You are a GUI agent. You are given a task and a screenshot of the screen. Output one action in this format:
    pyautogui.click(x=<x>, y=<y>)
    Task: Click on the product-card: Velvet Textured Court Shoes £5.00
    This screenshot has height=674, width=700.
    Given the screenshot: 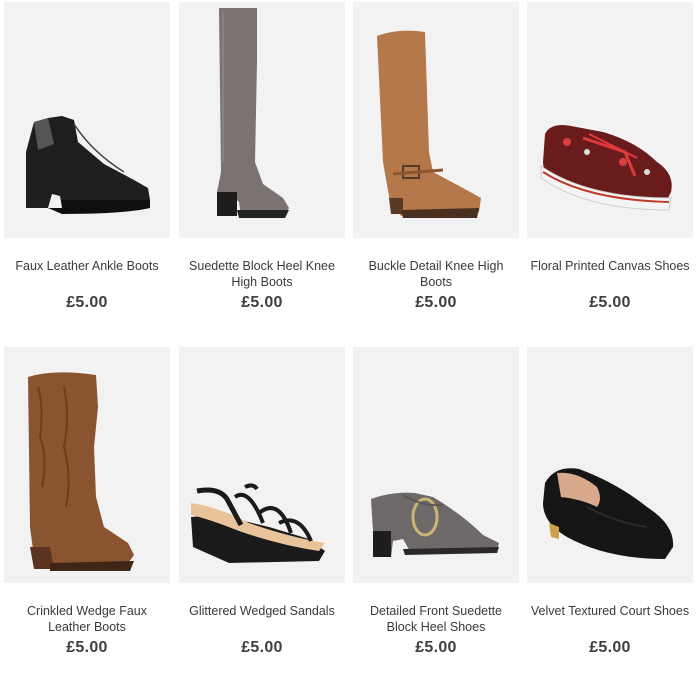 What is the action you would take?
    pyautogui.click(x=610, y=502)
    